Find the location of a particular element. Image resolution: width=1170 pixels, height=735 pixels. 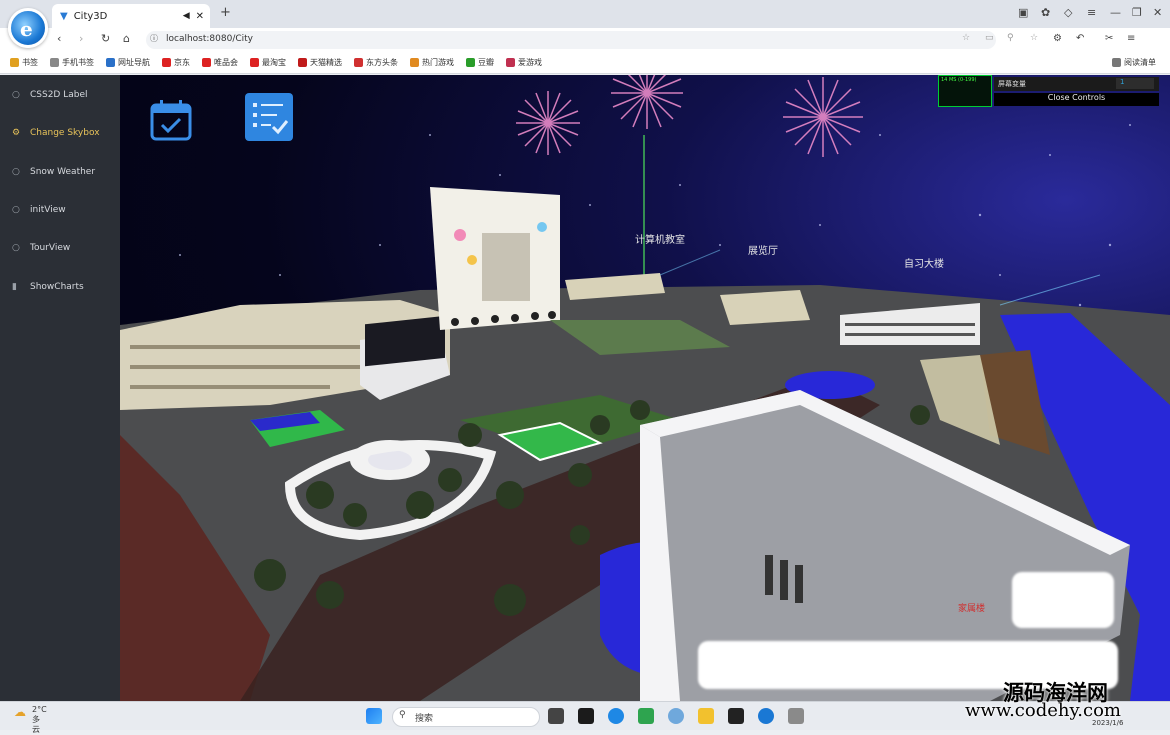

edge-icon is located at coordinates (616, 716).